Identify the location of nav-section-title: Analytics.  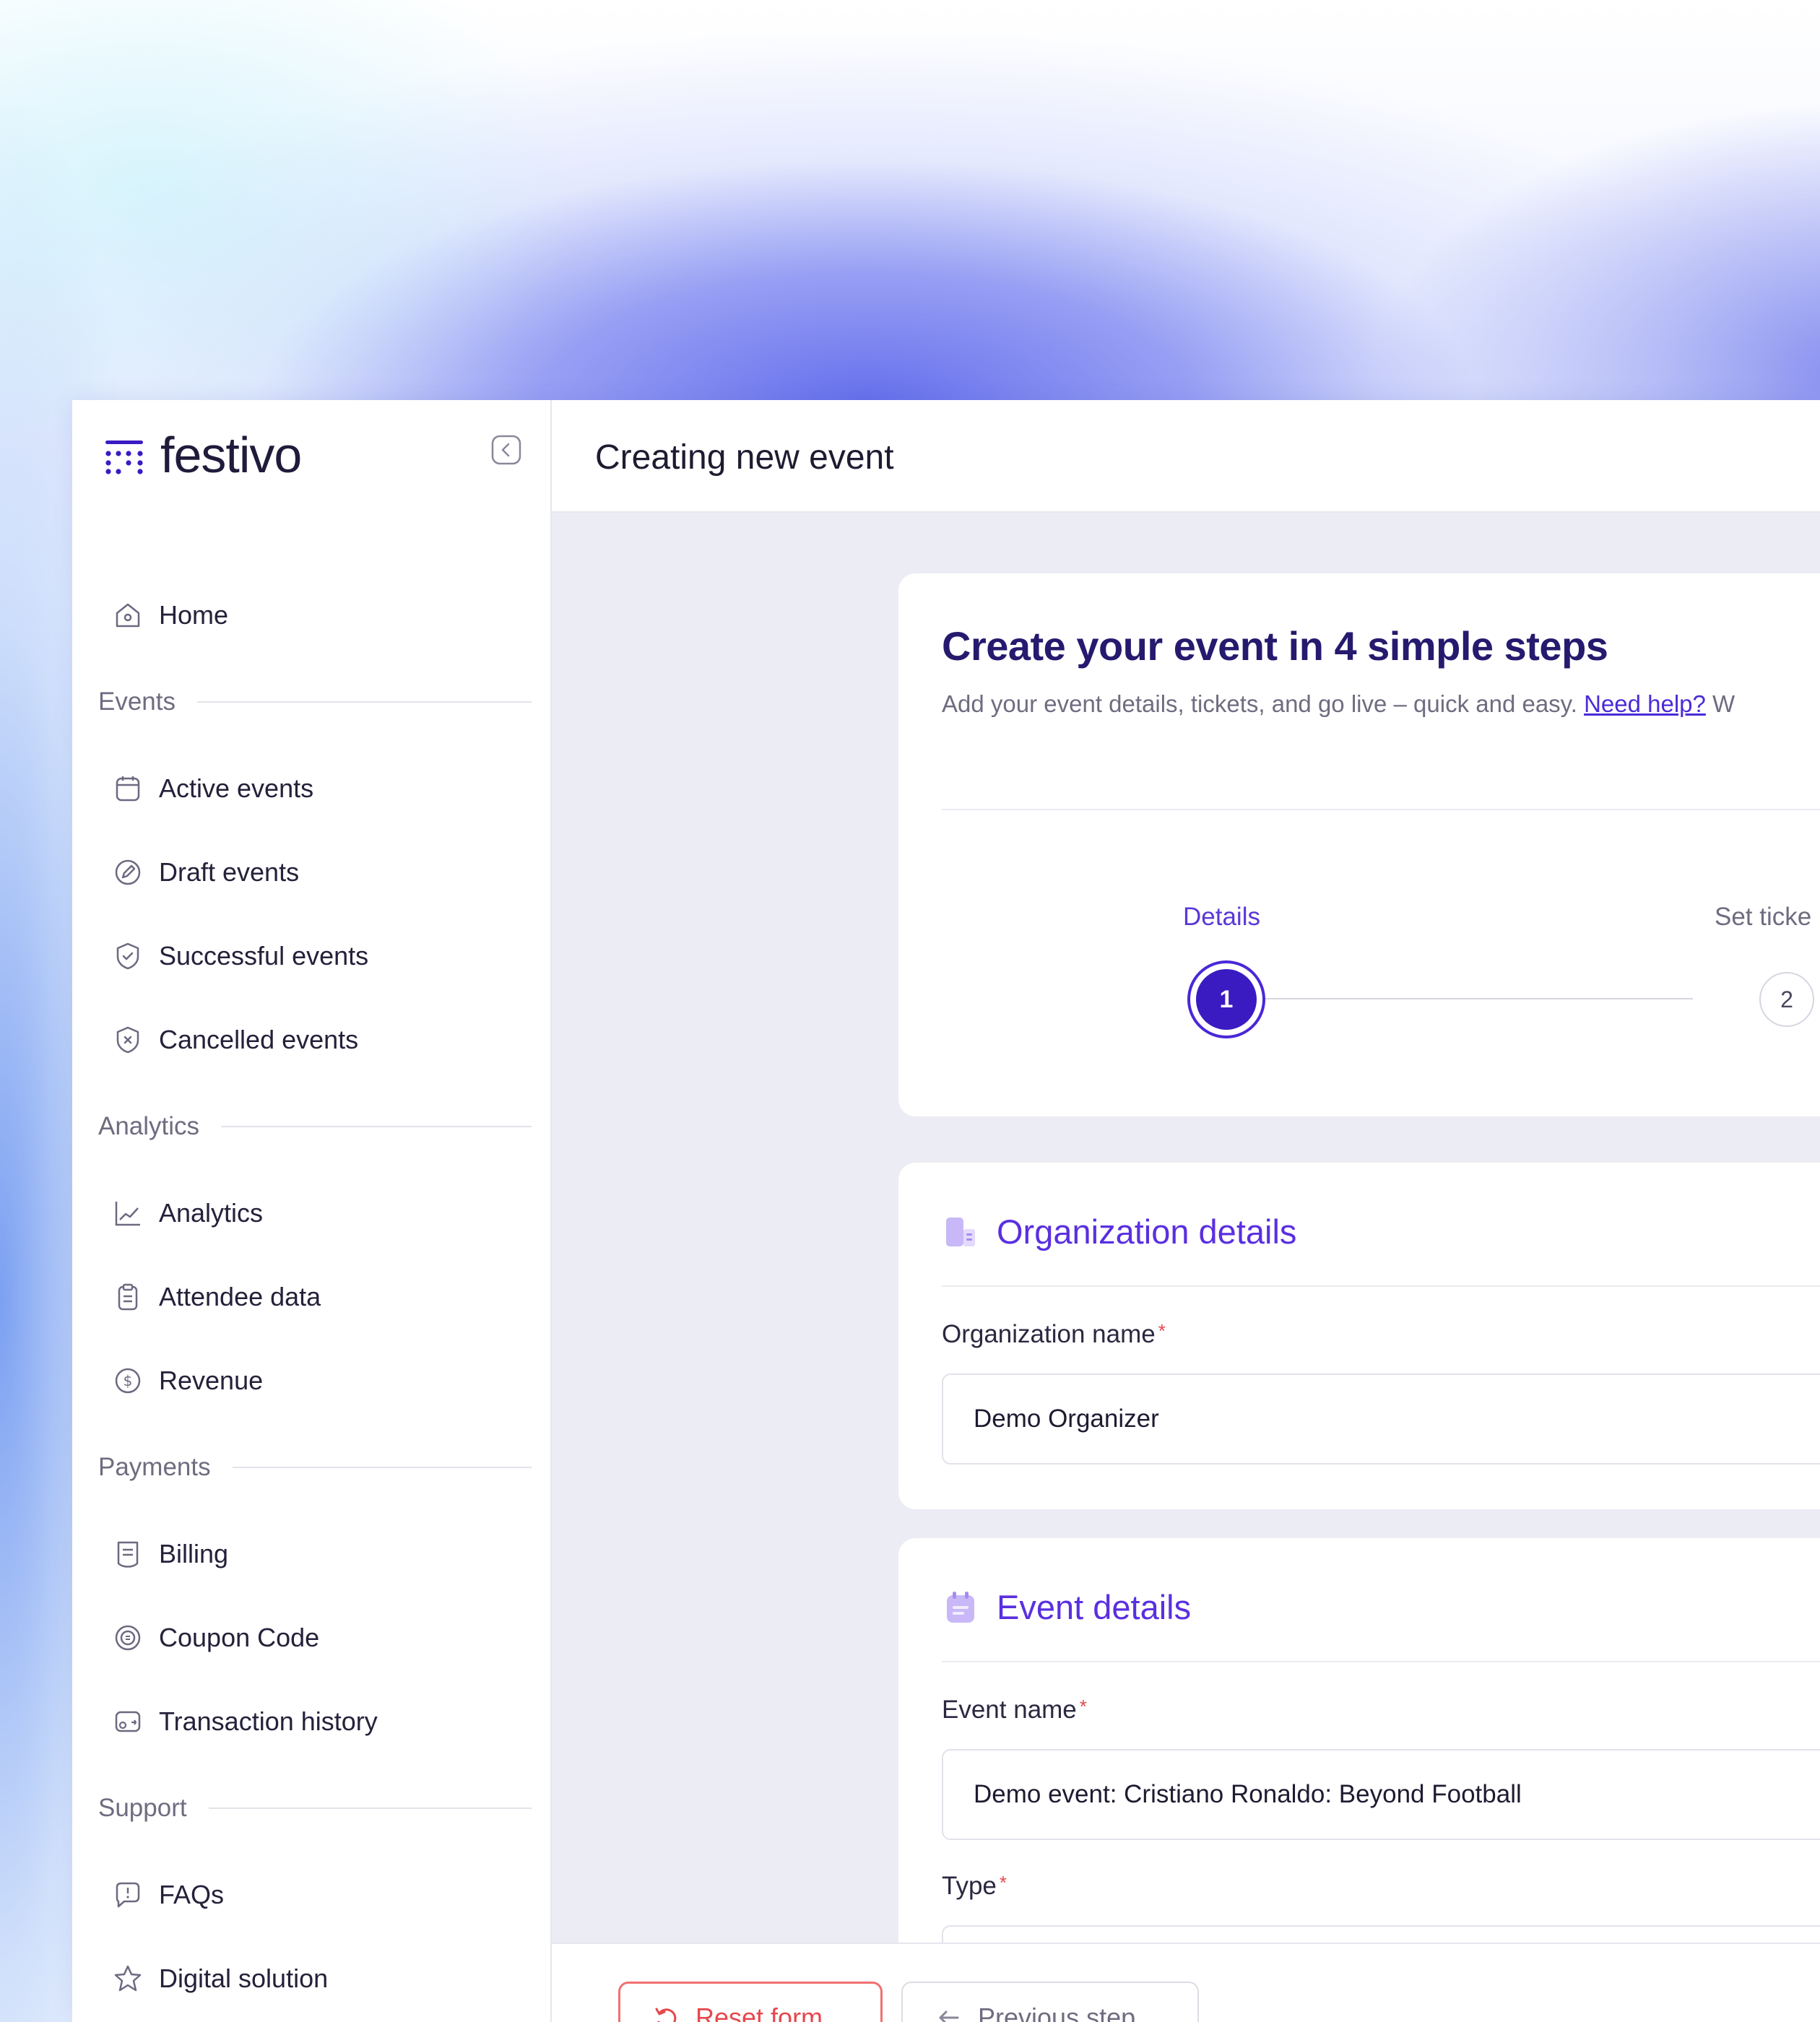
(149, 1126).